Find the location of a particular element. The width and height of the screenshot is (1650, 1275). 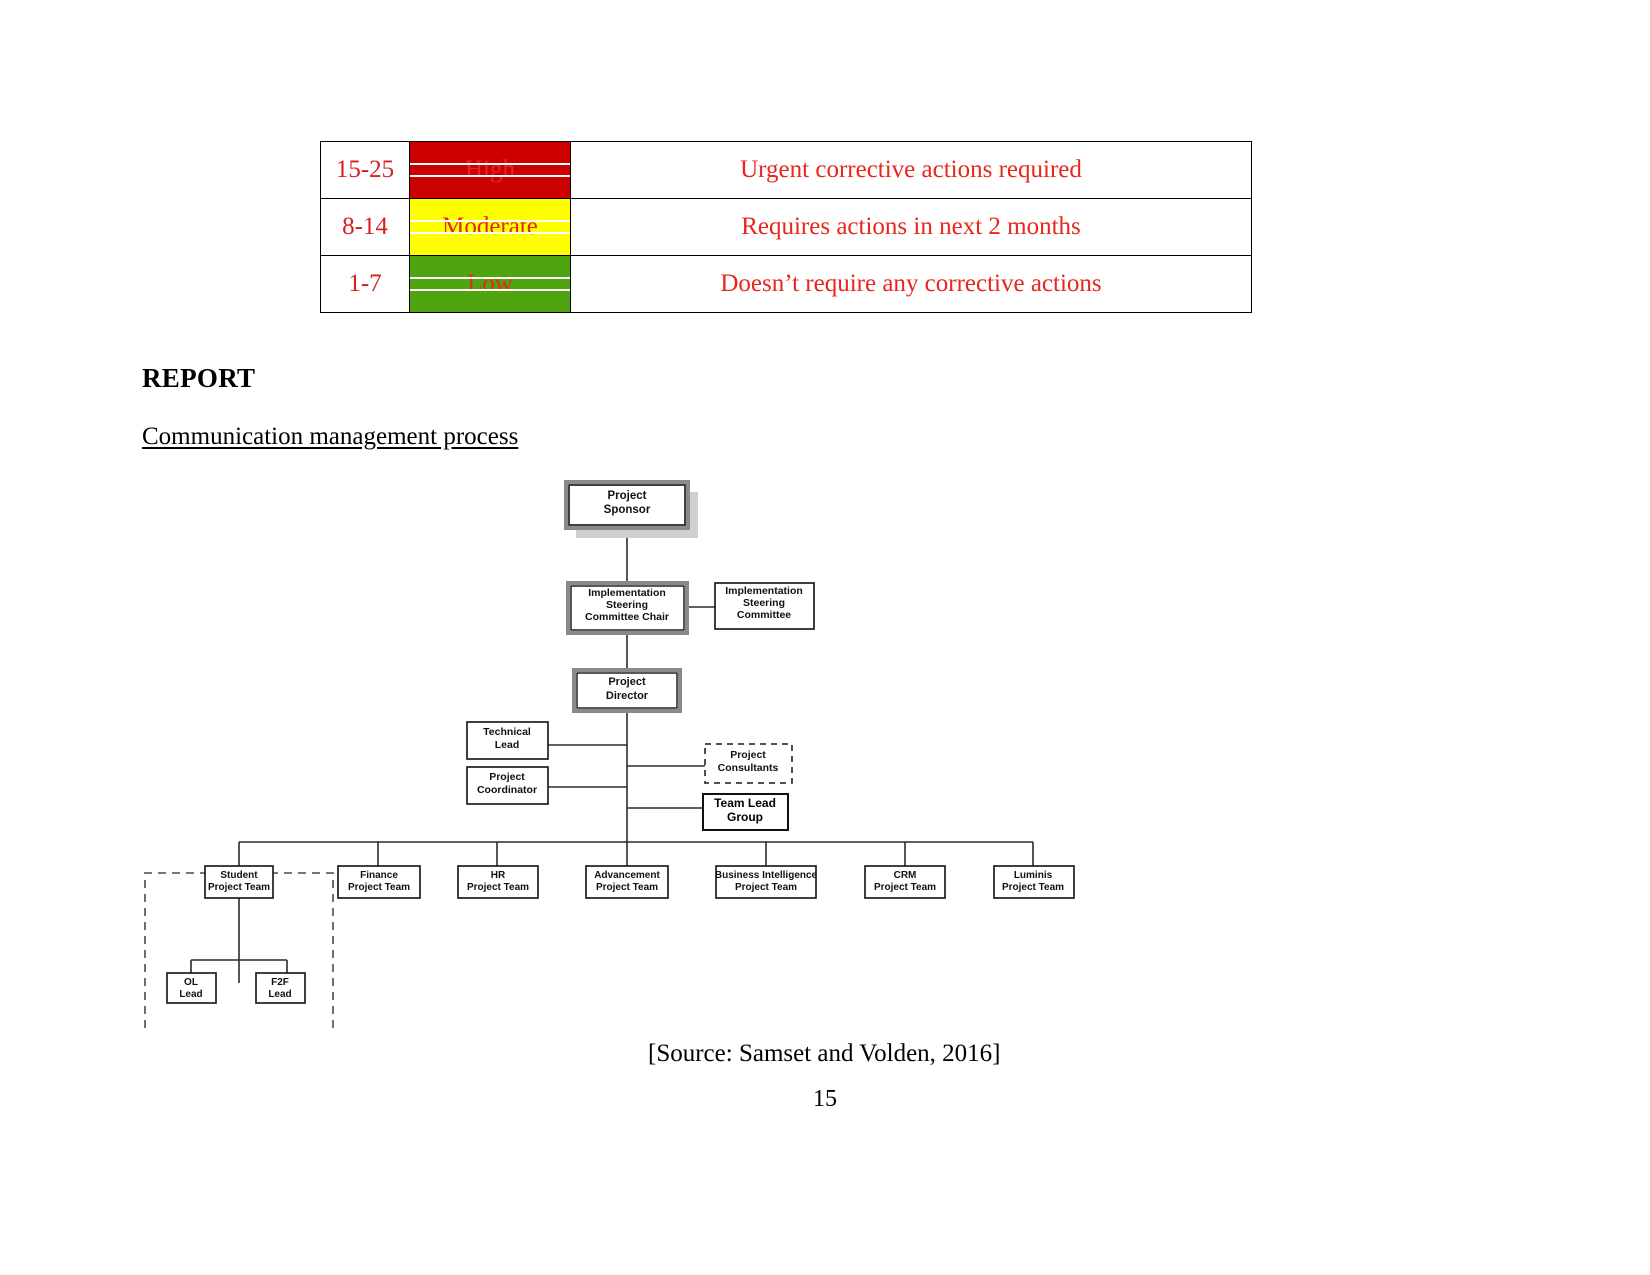

node-project-consultants-line2: Consultants is located at coordinates (748, 768).